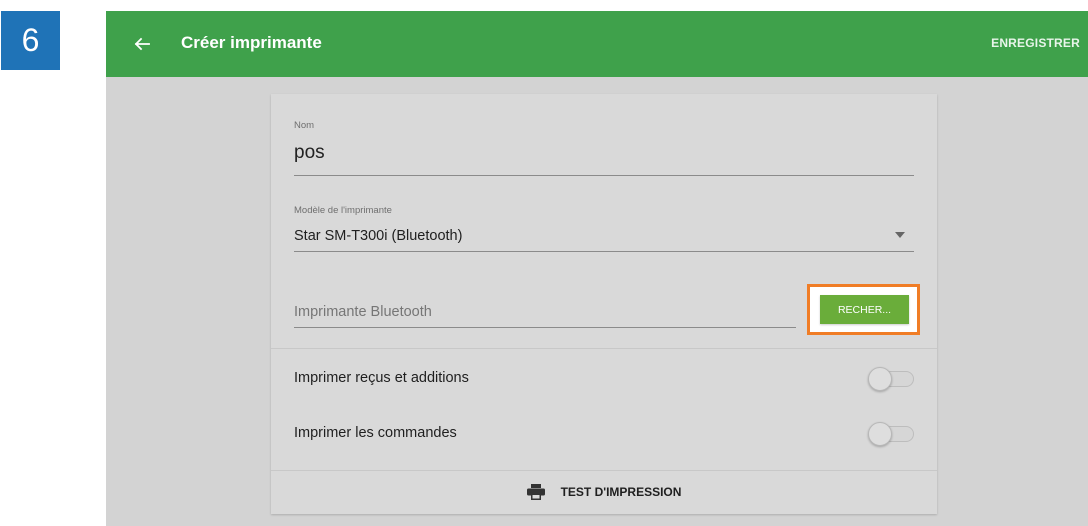  I want to click on print-orders-toggle, so click(892, 434).